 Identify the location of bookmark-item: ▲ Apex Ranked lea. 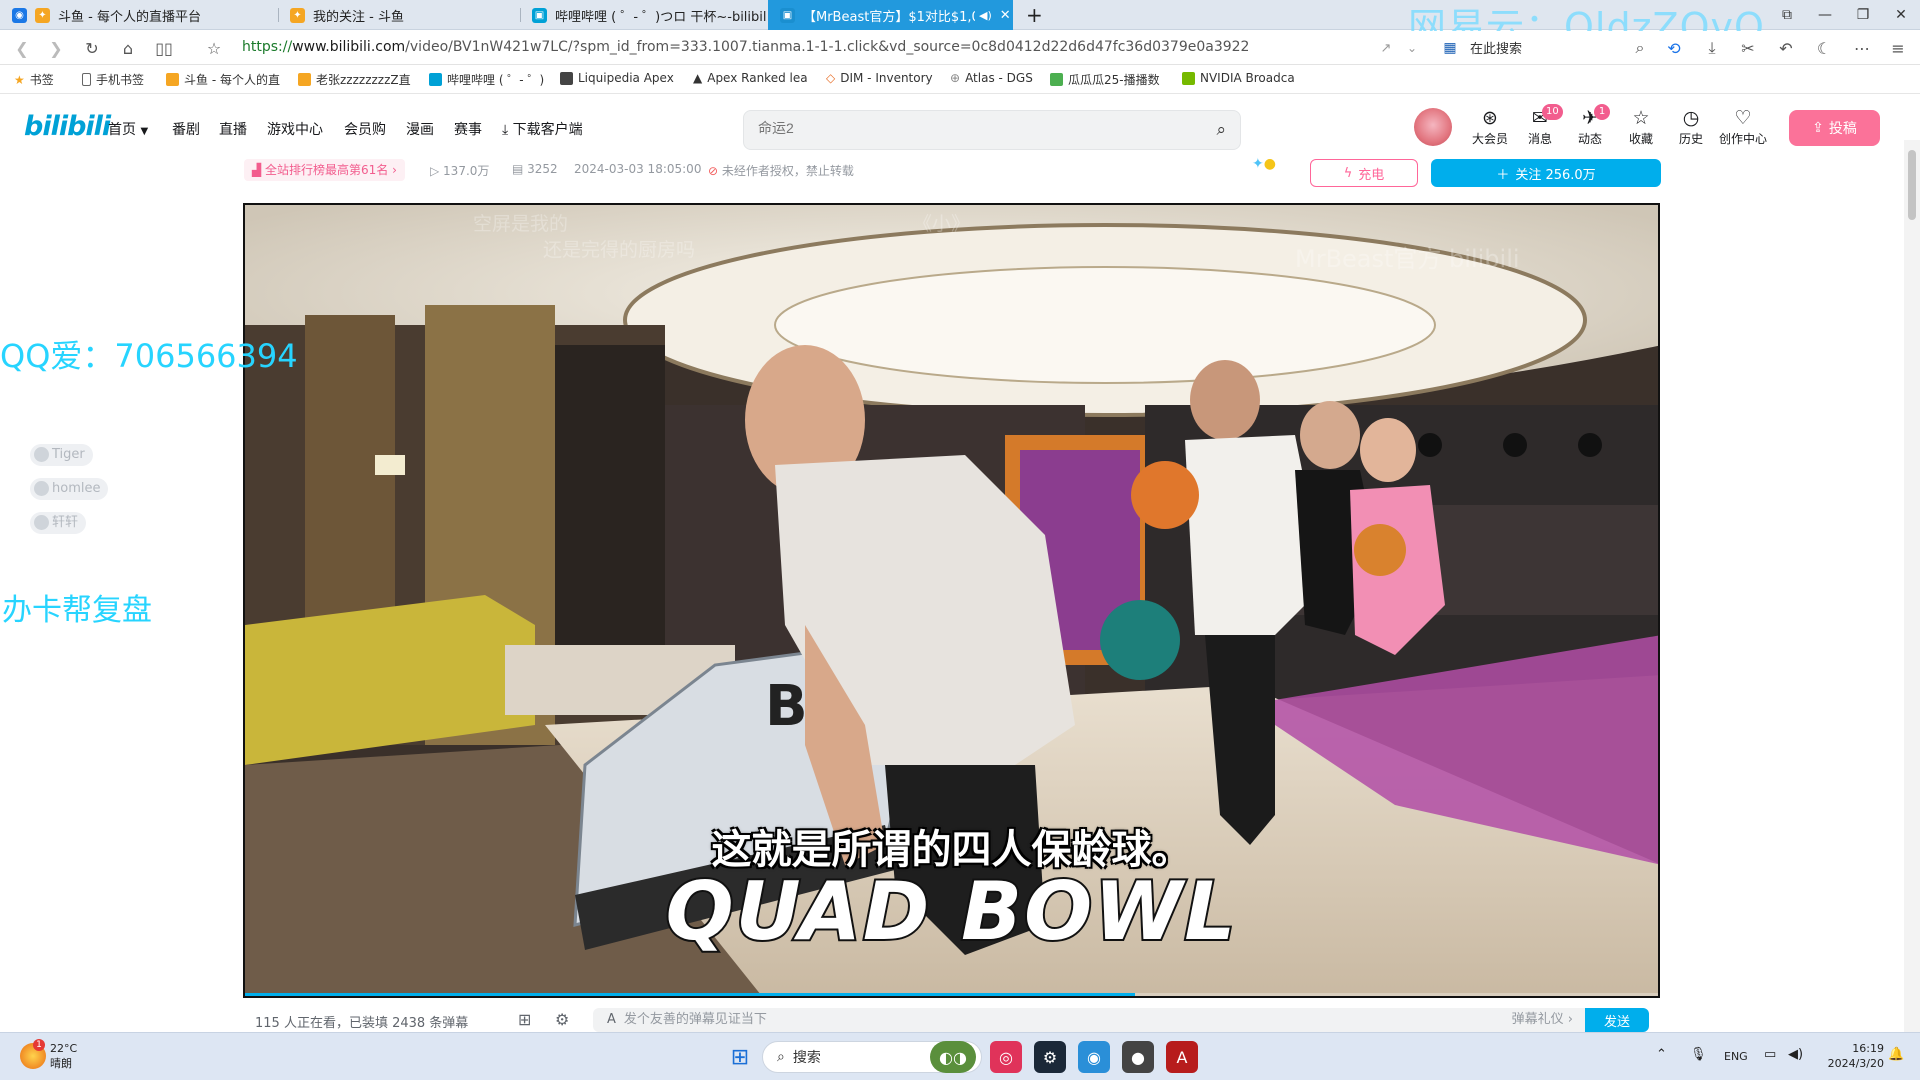
(750, 78).